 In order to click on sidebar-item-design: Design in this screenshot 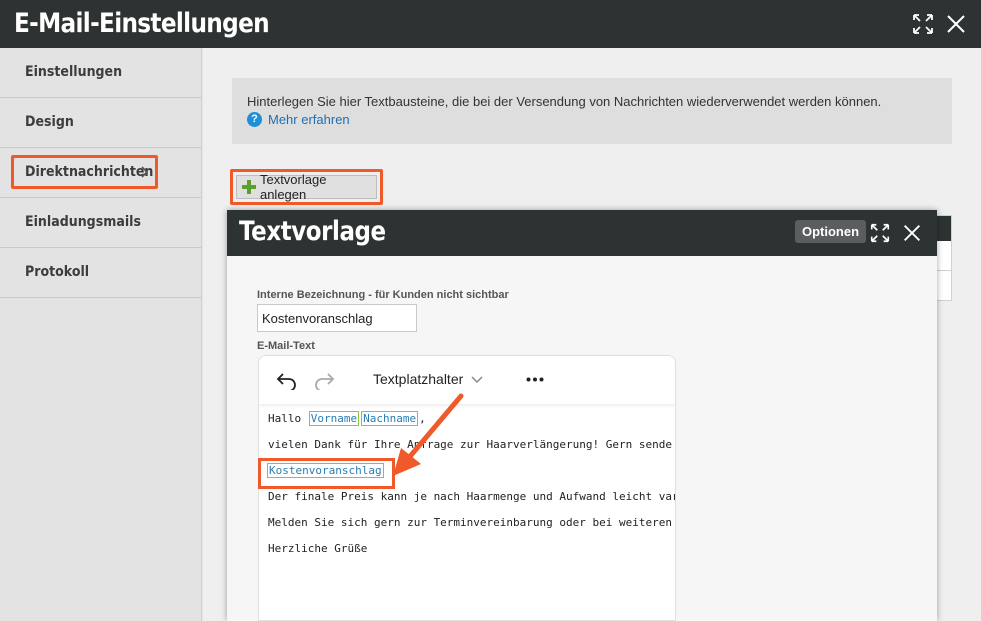, I will do `click(100, 123)`.